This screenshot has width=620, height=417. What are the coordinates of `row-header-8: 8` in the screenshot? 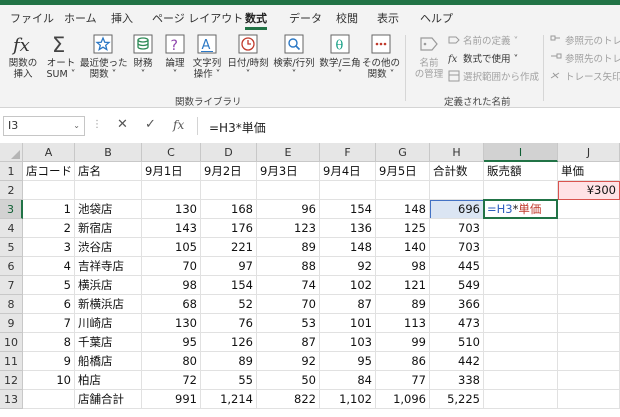 It's located at (11, 304).